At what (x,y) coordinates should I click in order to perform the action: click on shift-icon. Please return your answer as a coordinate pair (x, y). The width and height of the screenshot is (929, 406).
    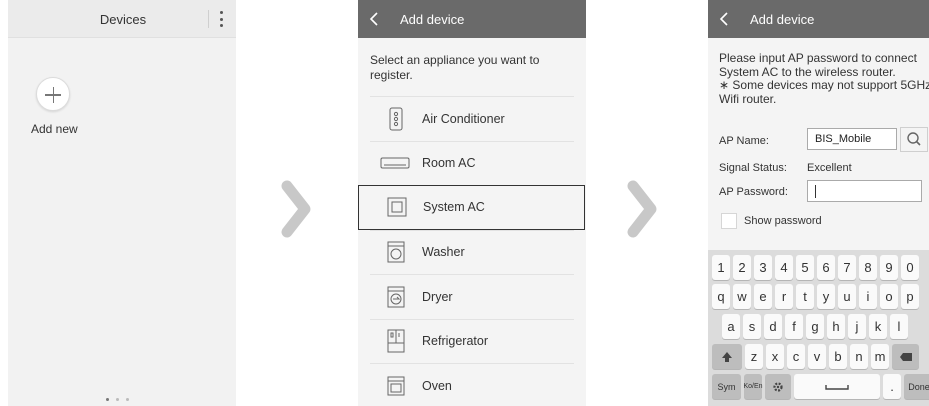
    Looking at the image, I should click on (727, 356).